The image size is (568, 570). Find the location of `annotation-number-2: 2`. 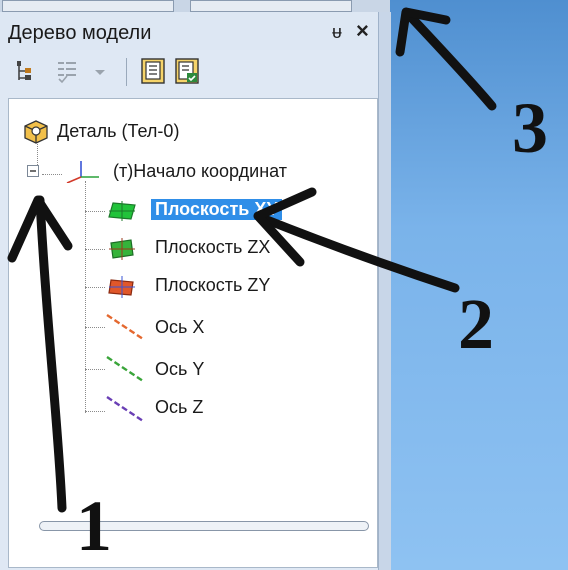

annotation-number-2: 2 is located at coordinates (476, 324).